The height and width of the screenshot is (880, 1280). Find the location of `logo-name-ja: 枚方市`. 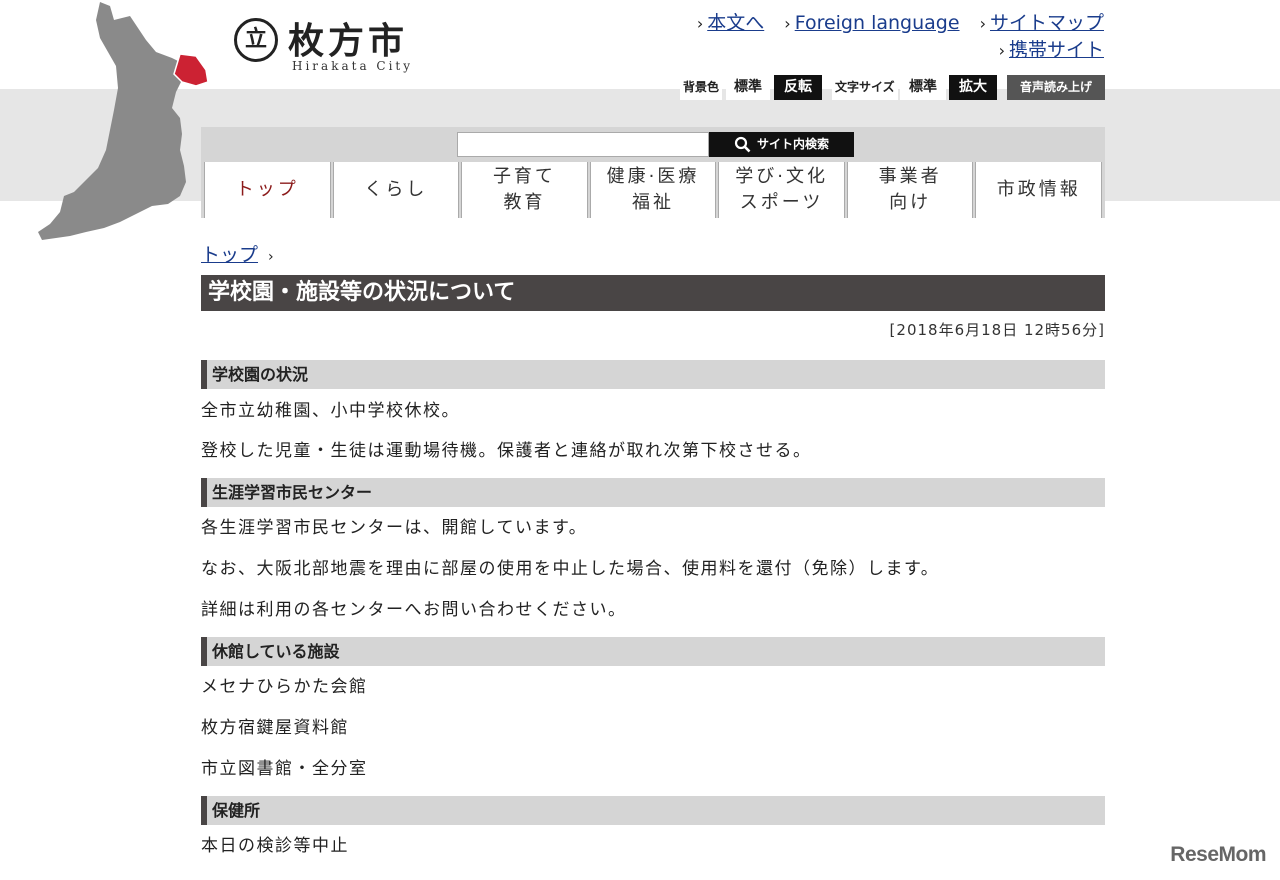

logo-name-ja: 枚方市 is located at coordinates (348, 41).